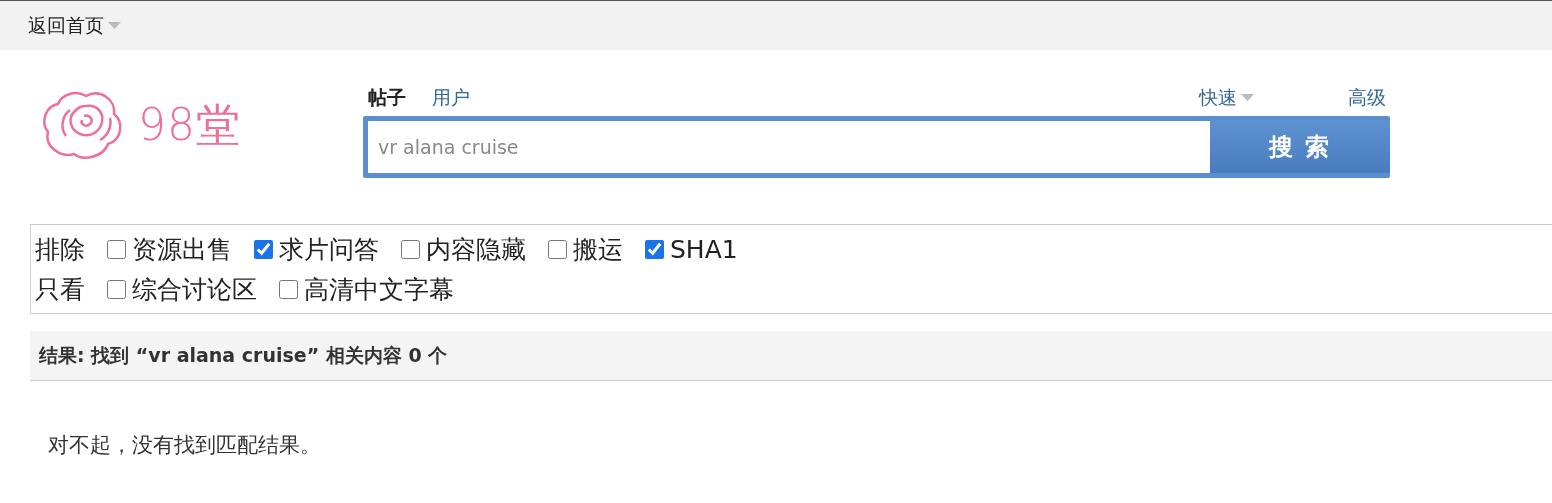 The width and height of the screenshot is (1552, 503). What do you see at coordinates (451, 98) in the screenshot?
I see `search-tab: 用户` at bounding box center [451, 98].